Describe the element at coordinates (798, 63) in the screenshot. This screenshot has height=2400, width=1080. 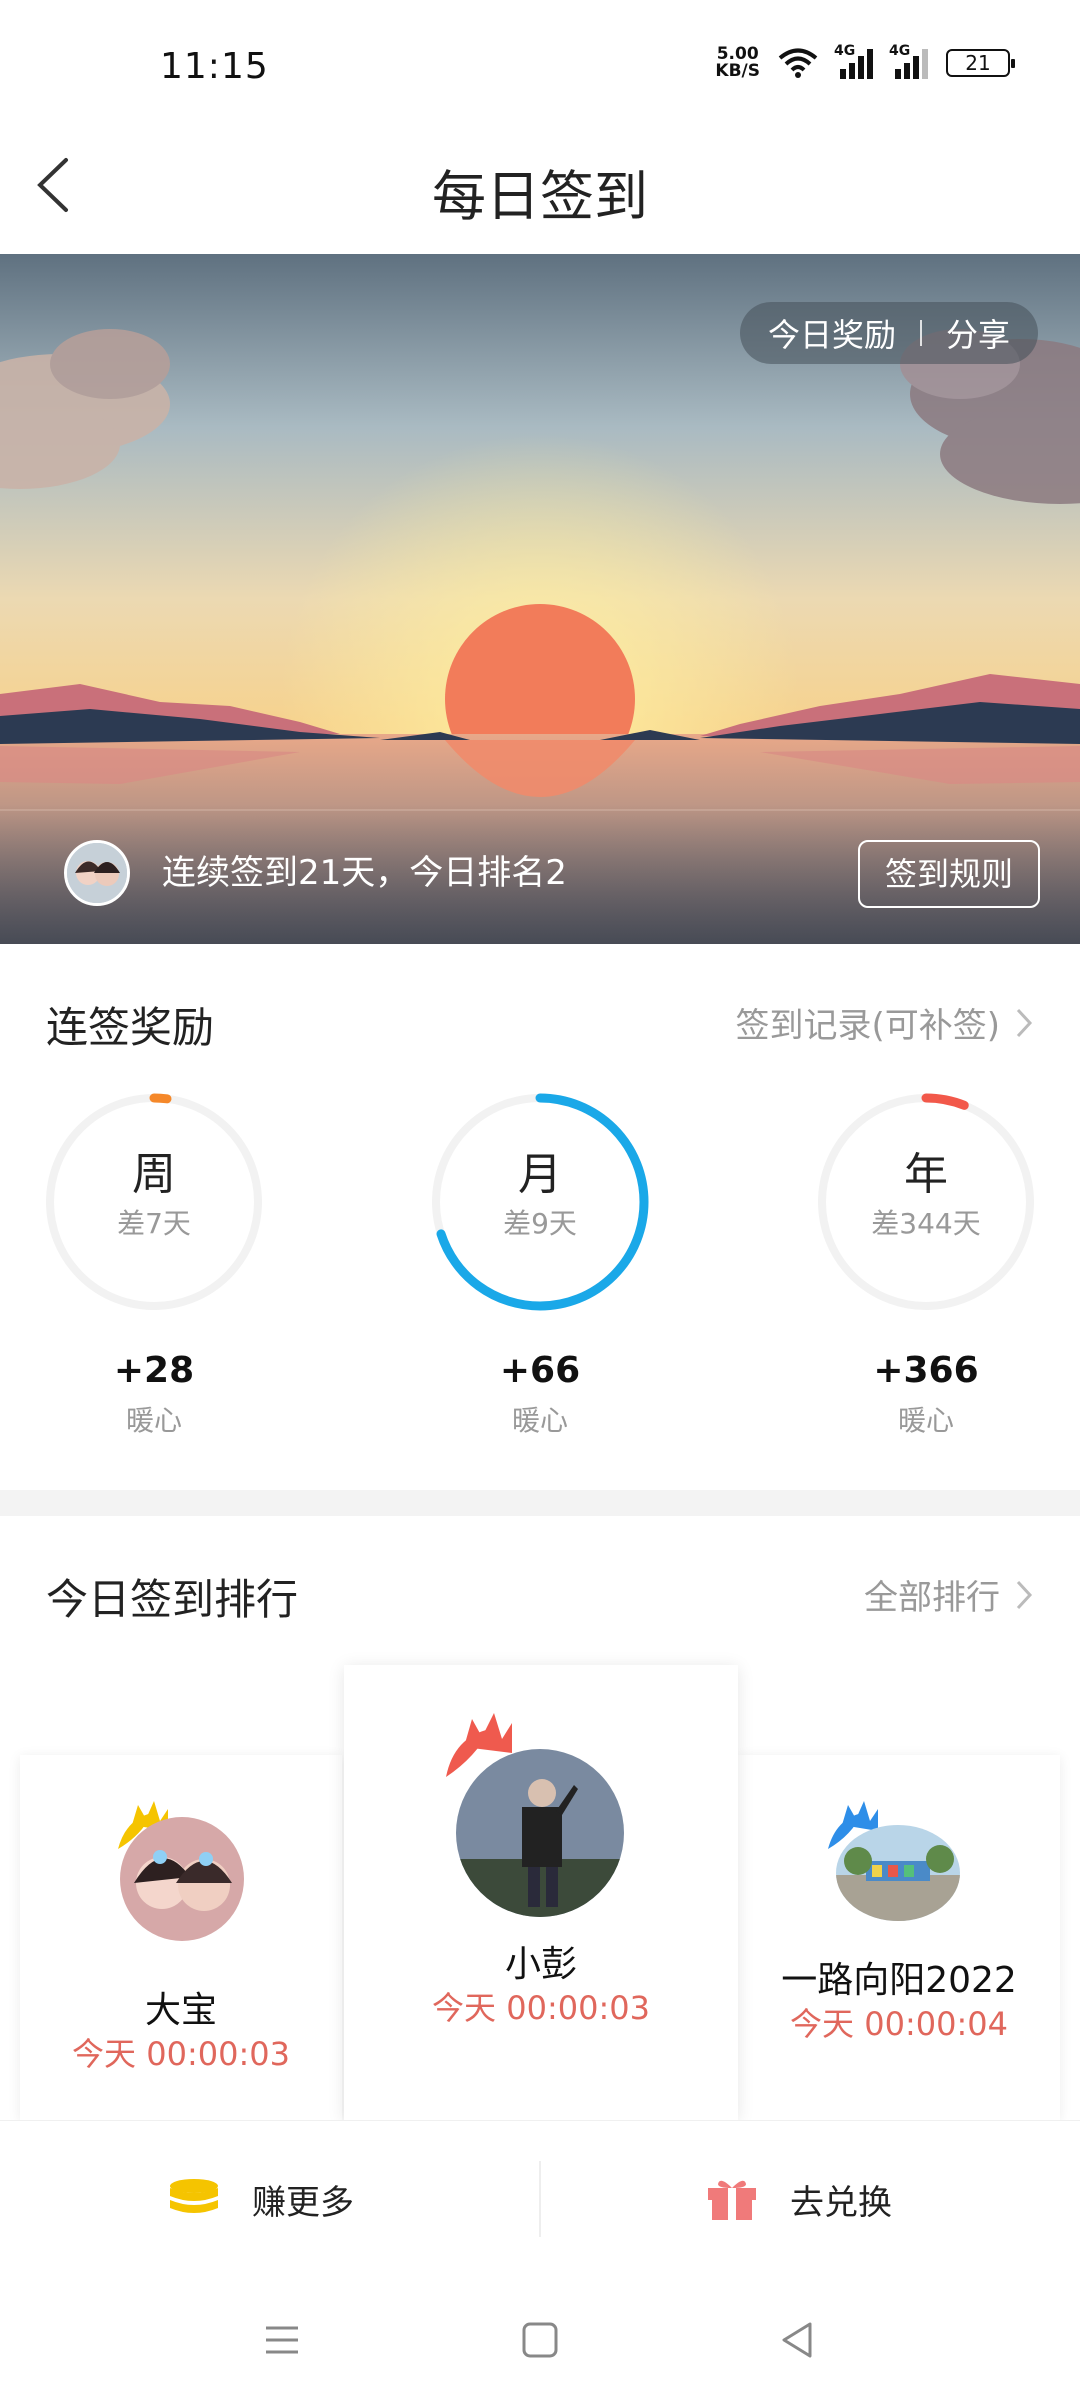
I see `wifi-icon` at that location.